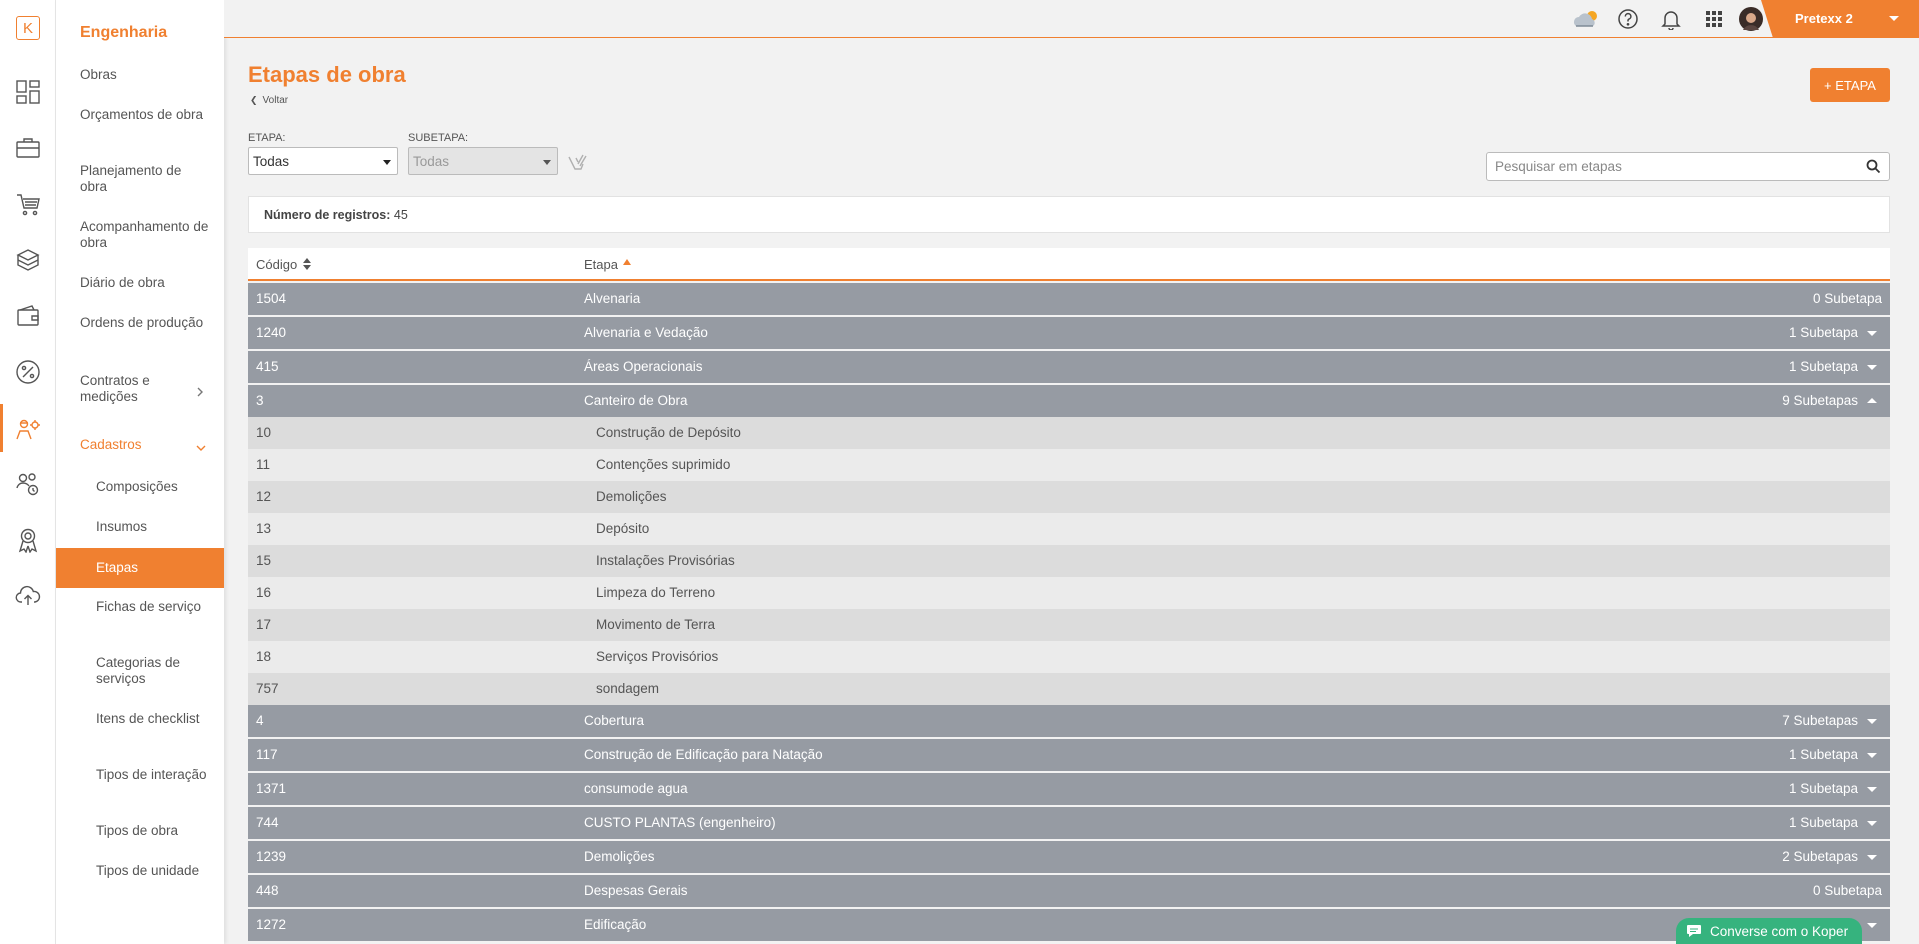  What do you see at coordinates (135, 389) in the screenshot?
I see `sidebar-item-contratos: Contratos e medições` at bounding box center [135, 389].